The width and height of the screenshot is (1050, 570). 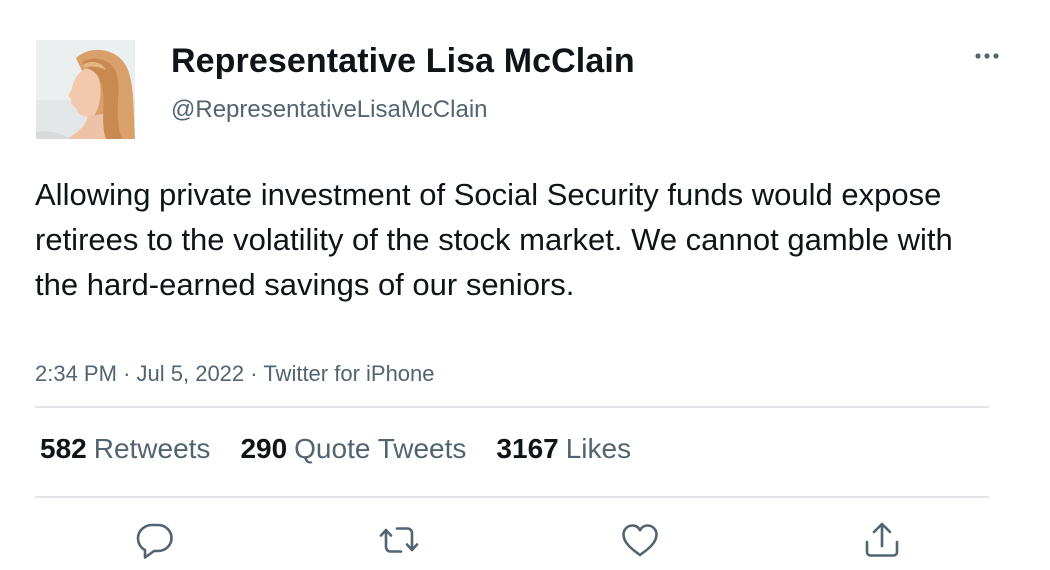 I want to click on tweet-stats: 582 Retweets 290 Quote Tweets 3167 Likes, so click(x=335, y=449).